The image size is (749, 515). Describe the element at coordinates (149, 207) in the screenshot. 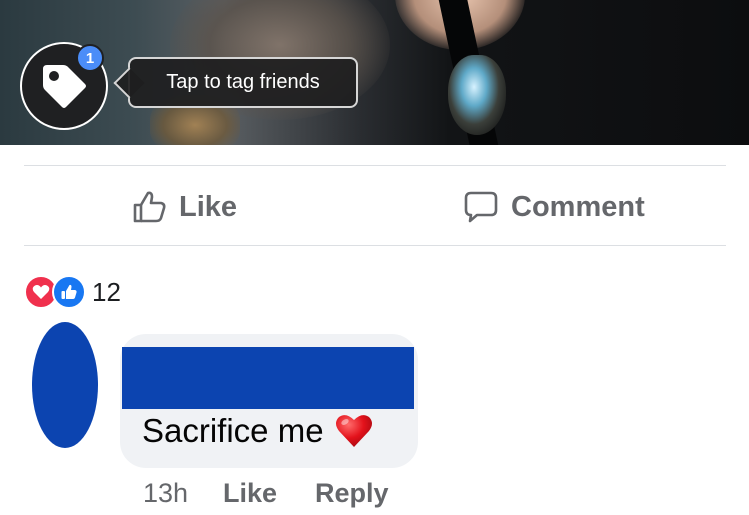

I see `thumbs-up-outline-icon` at that location.